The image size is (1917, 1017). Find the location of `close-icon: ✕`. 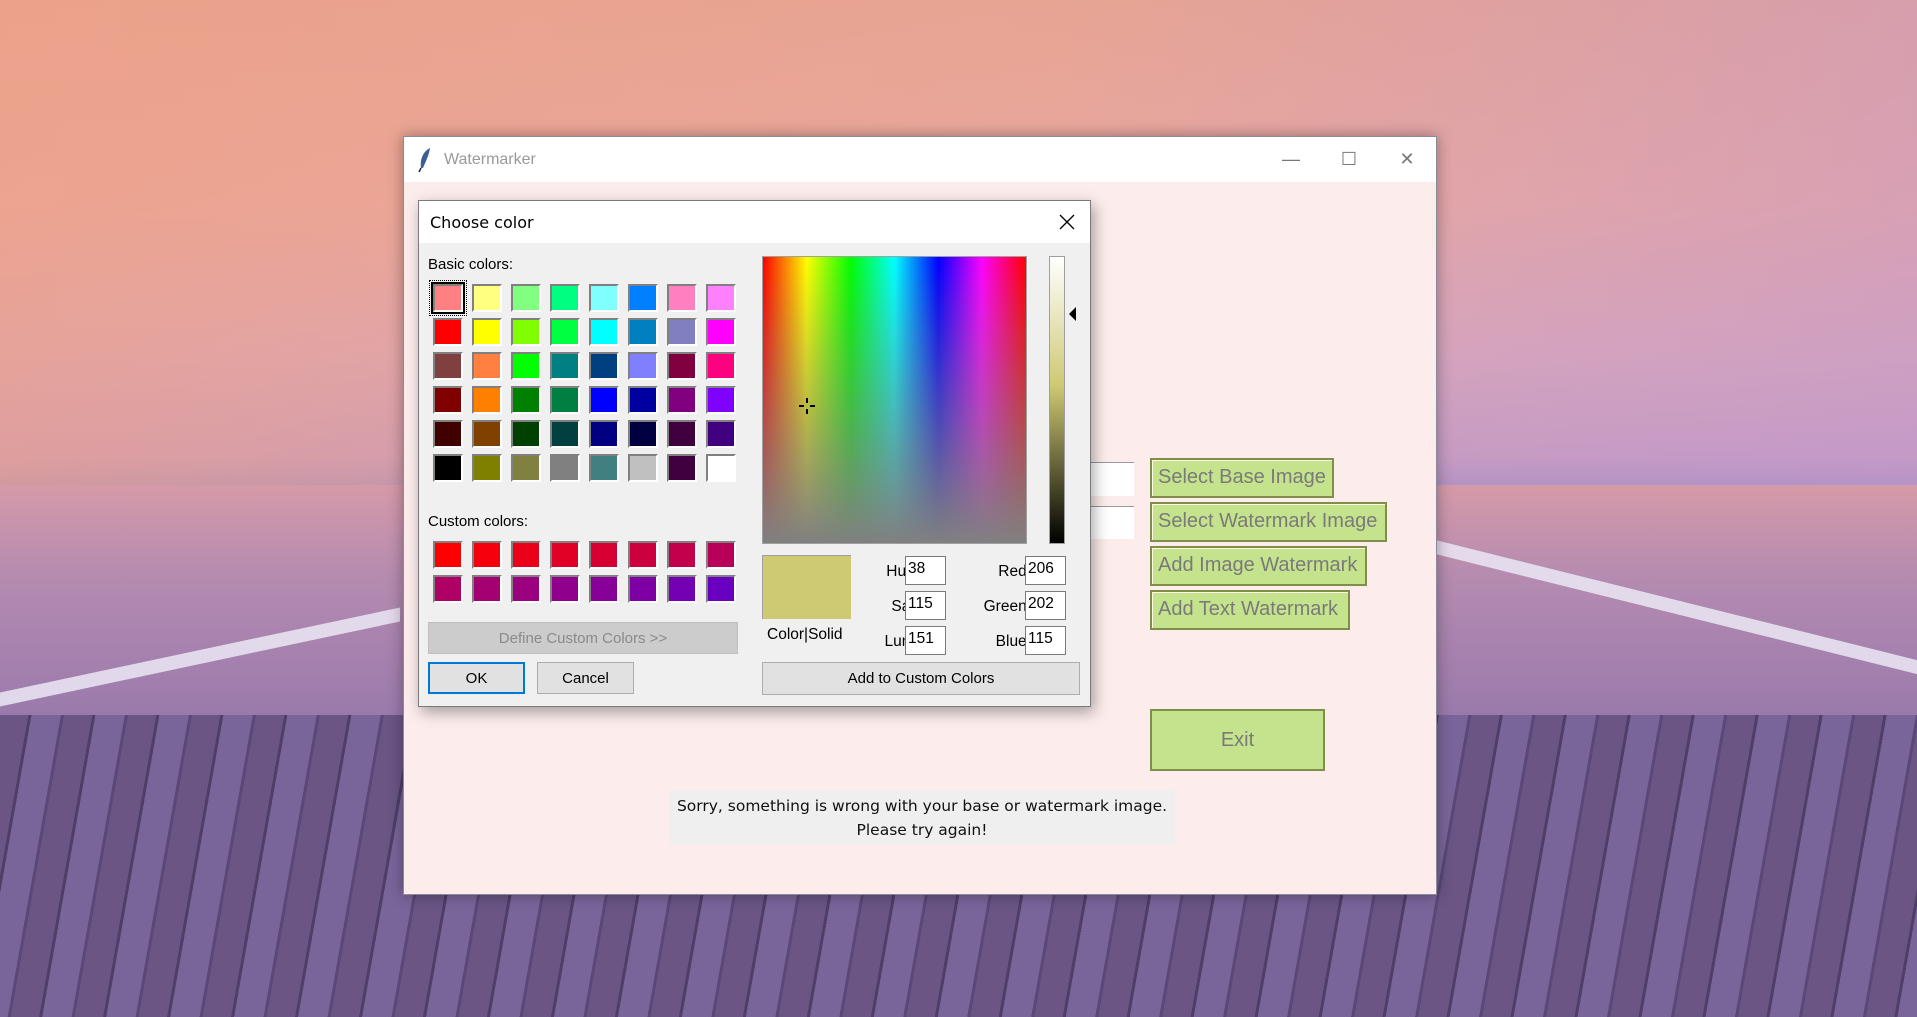

close-icon: ✕ is located at coordinates (1407, 159).